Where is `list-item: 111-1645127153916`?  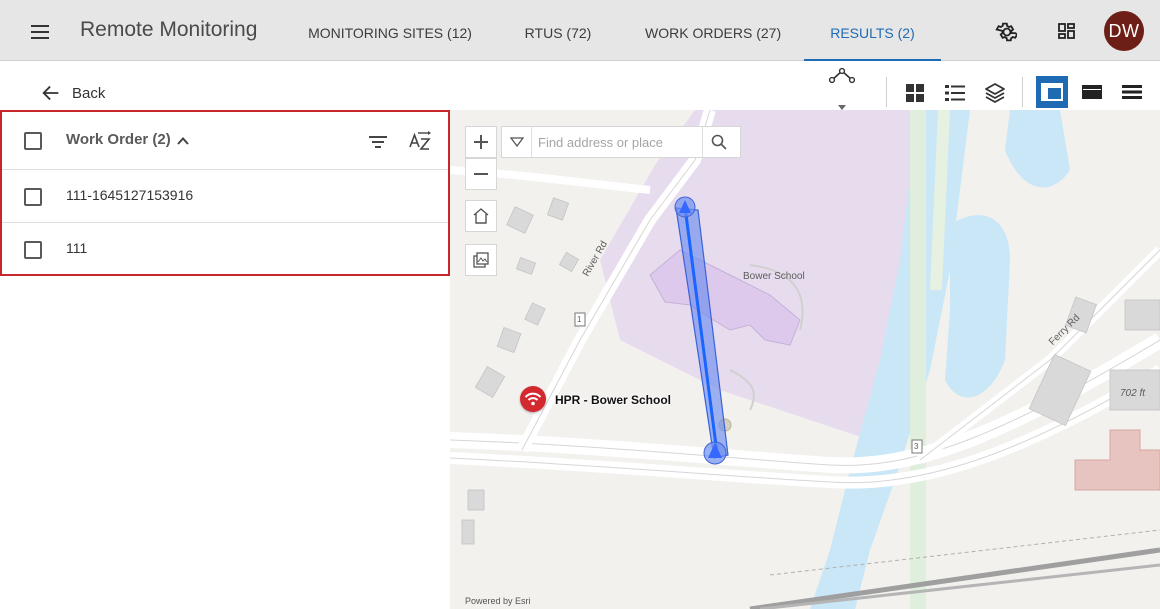
list-item: 111-1645127153916 is located at coordinates (225, 196).